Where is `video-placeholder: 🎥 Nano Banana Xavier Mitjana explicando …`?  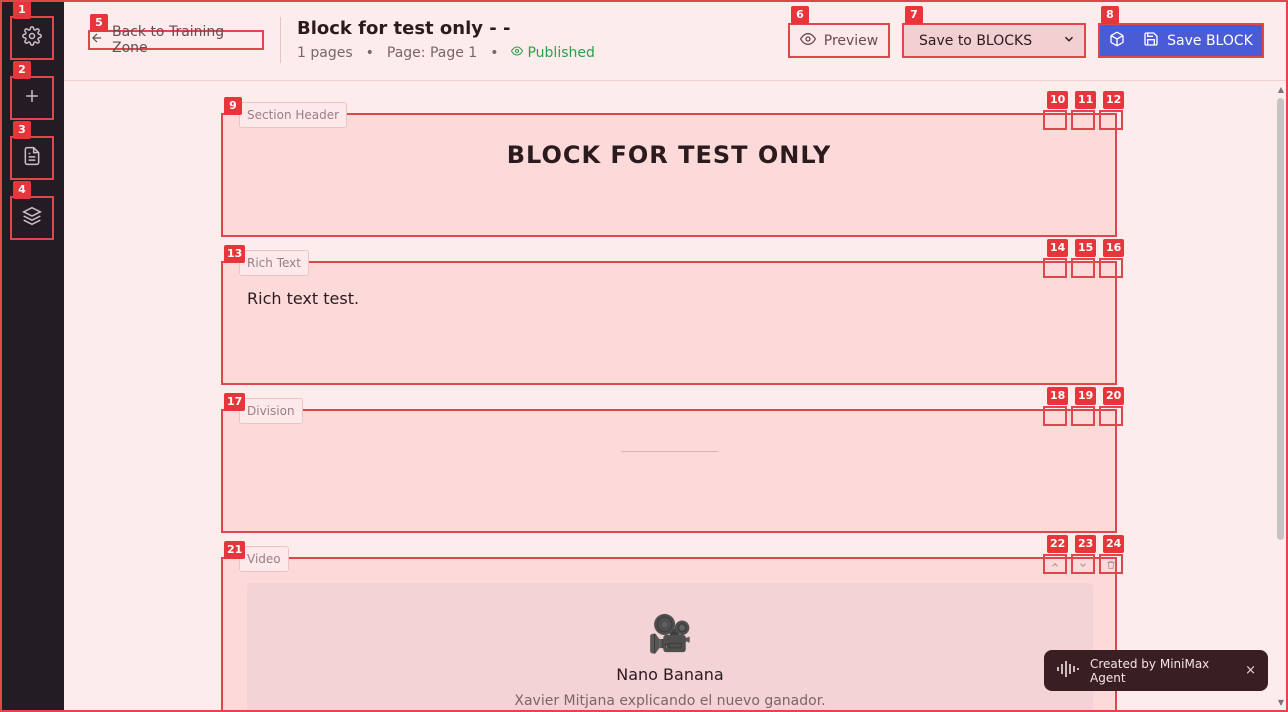
video-placeholder: 🎥 Nano Banana Xavier Mitjana explicando … is located at coordinates (670, 647).